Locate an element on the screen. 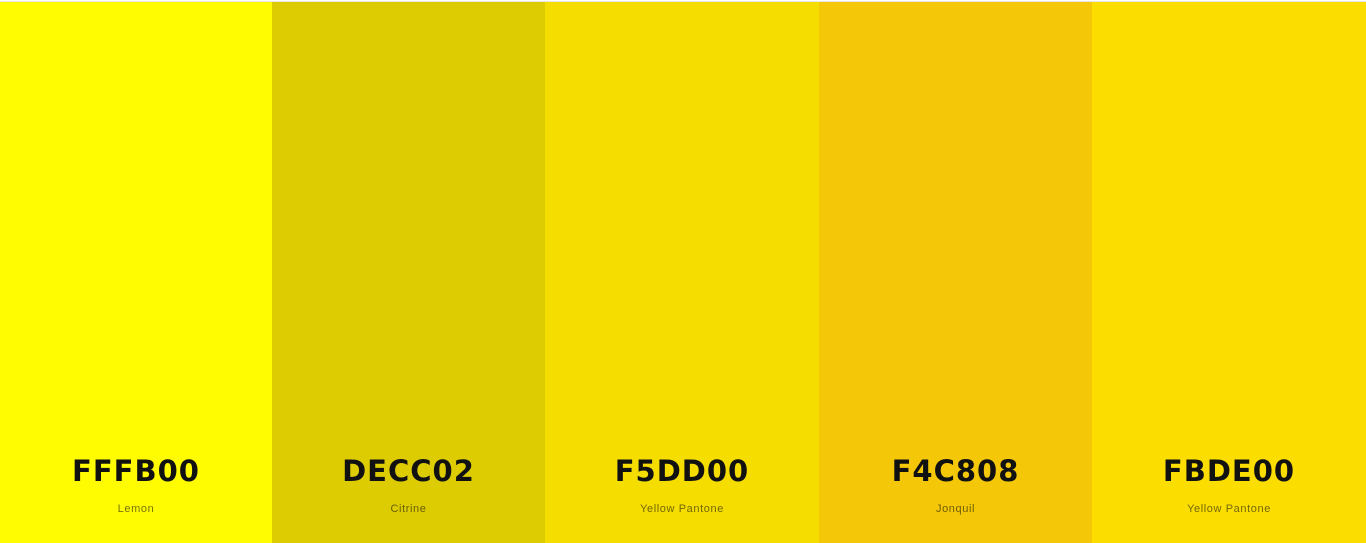 The height and width of the screenshot is (543, 1366). hex-code: DECC02 is located at coordinates (408, 471).